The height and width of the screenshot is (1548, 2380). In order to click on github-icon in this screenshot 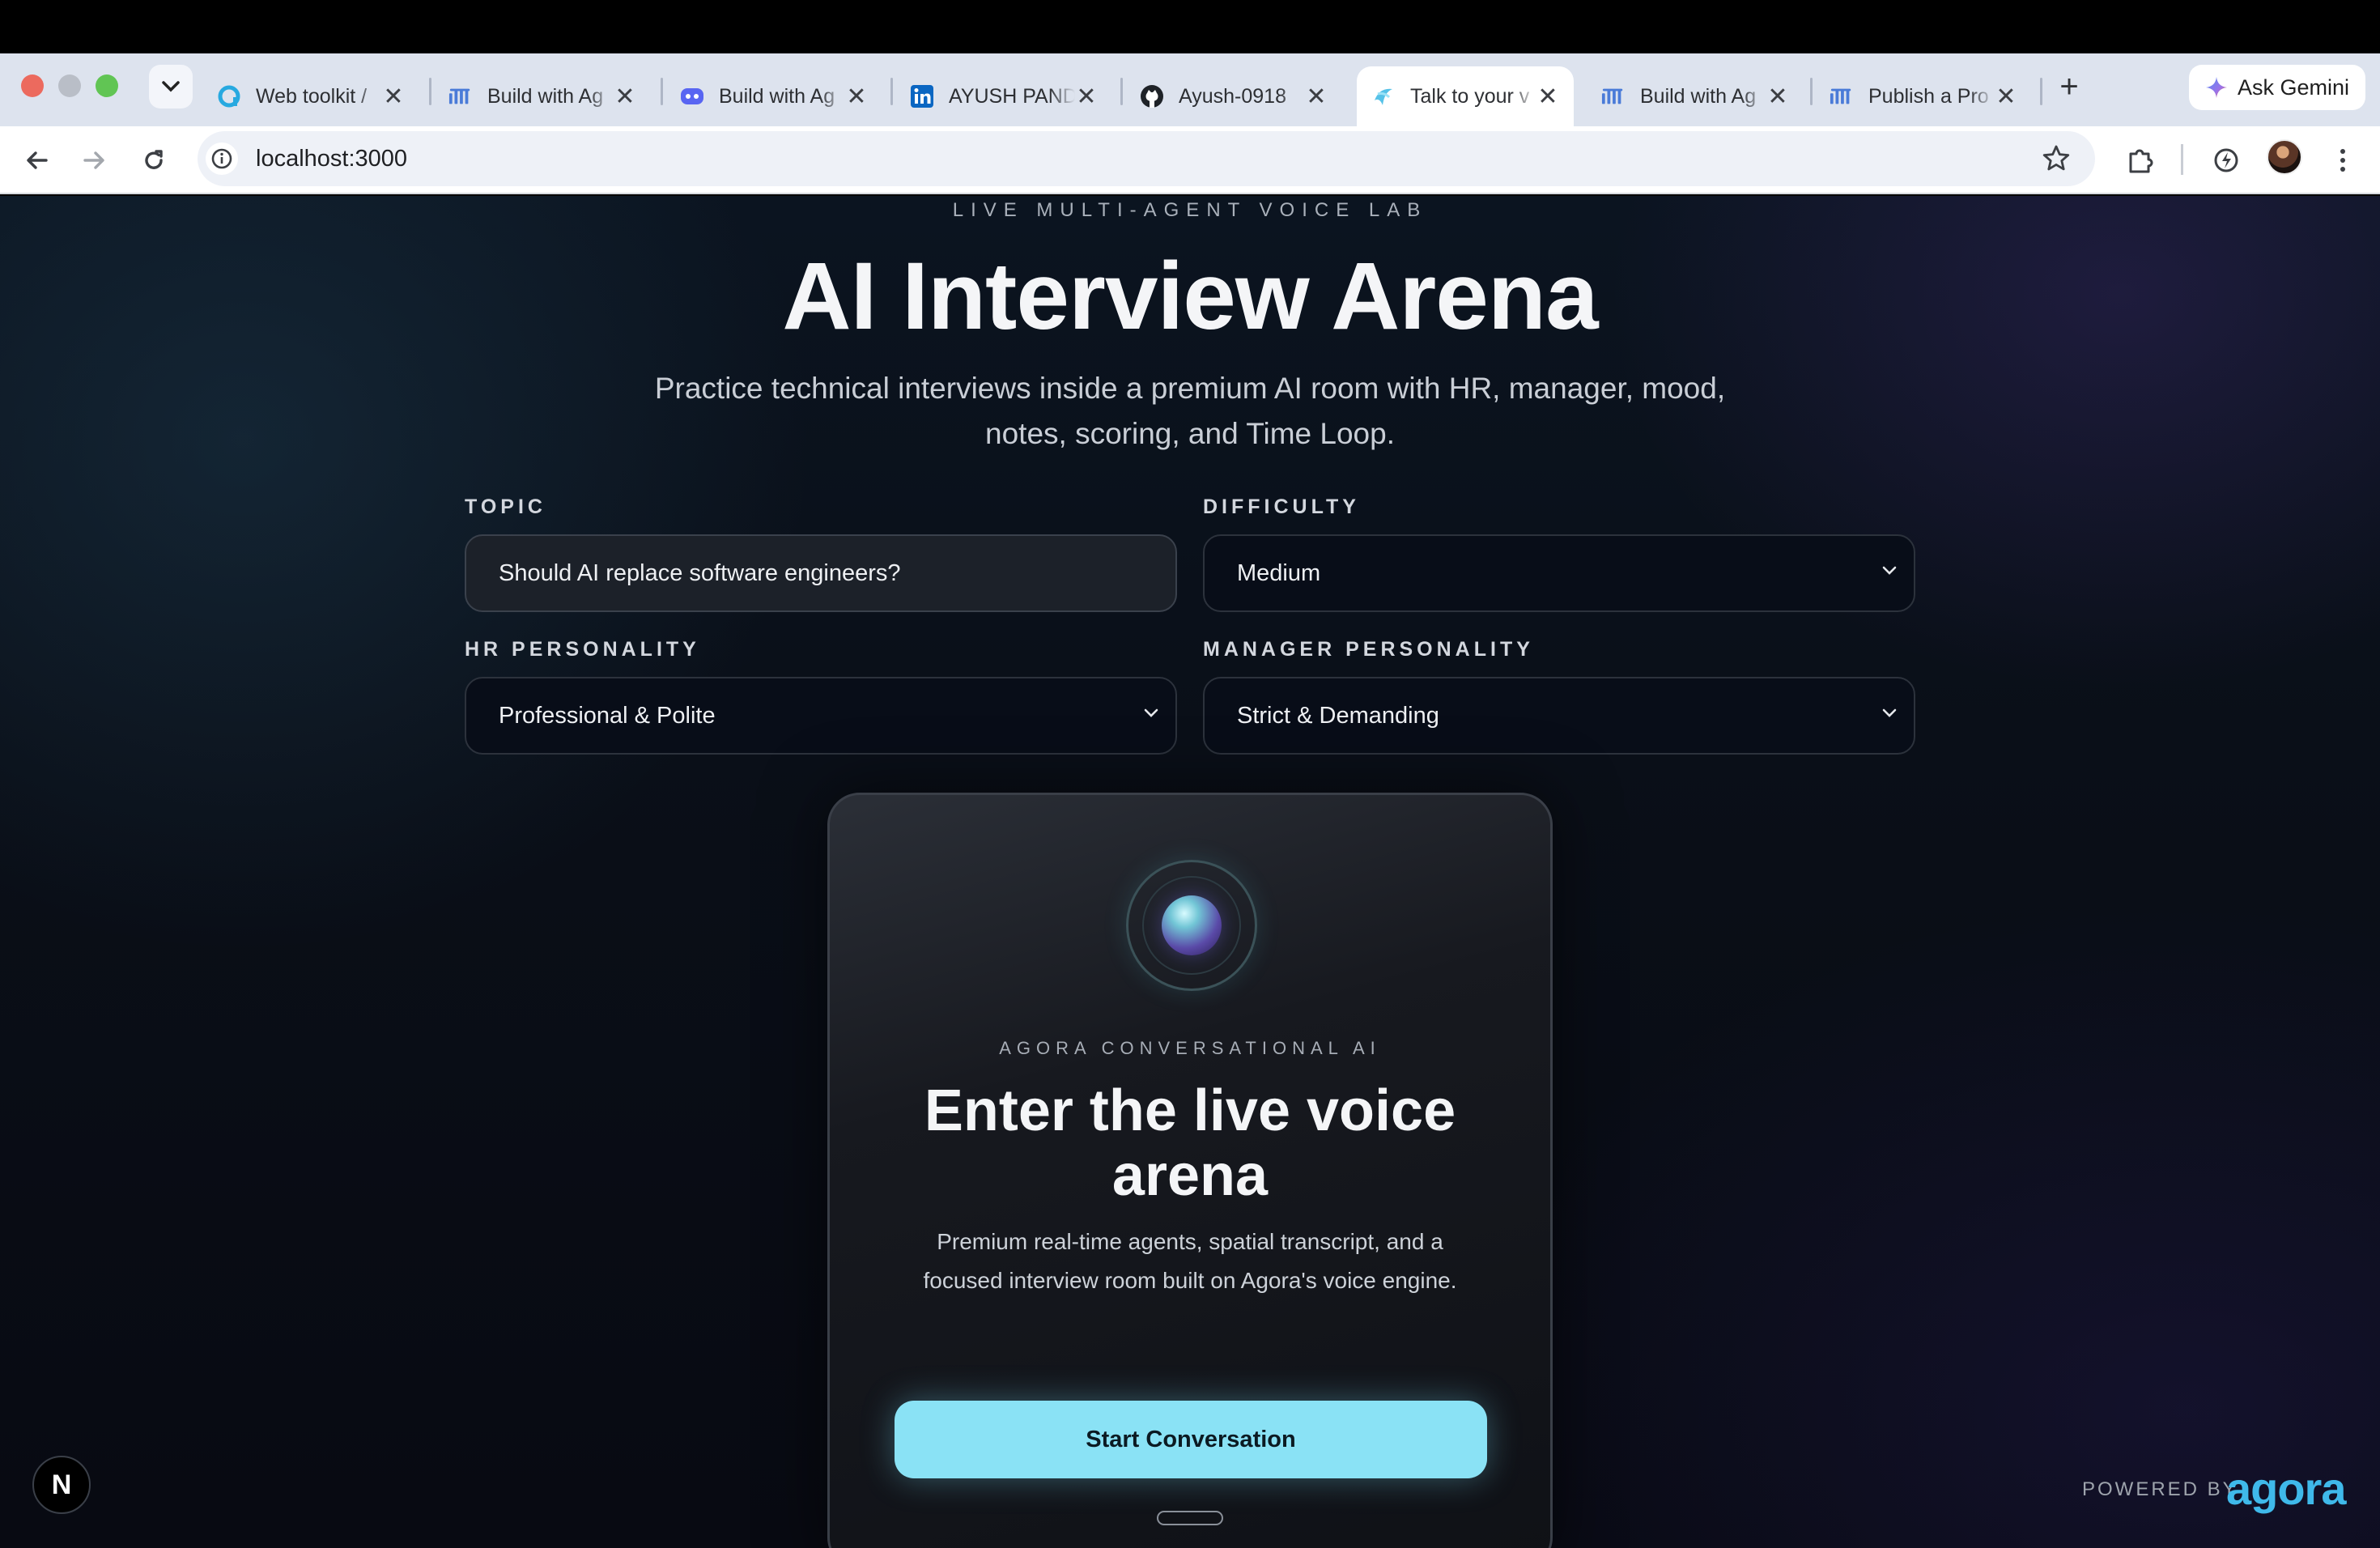, I will do `click(1152, 96)`.